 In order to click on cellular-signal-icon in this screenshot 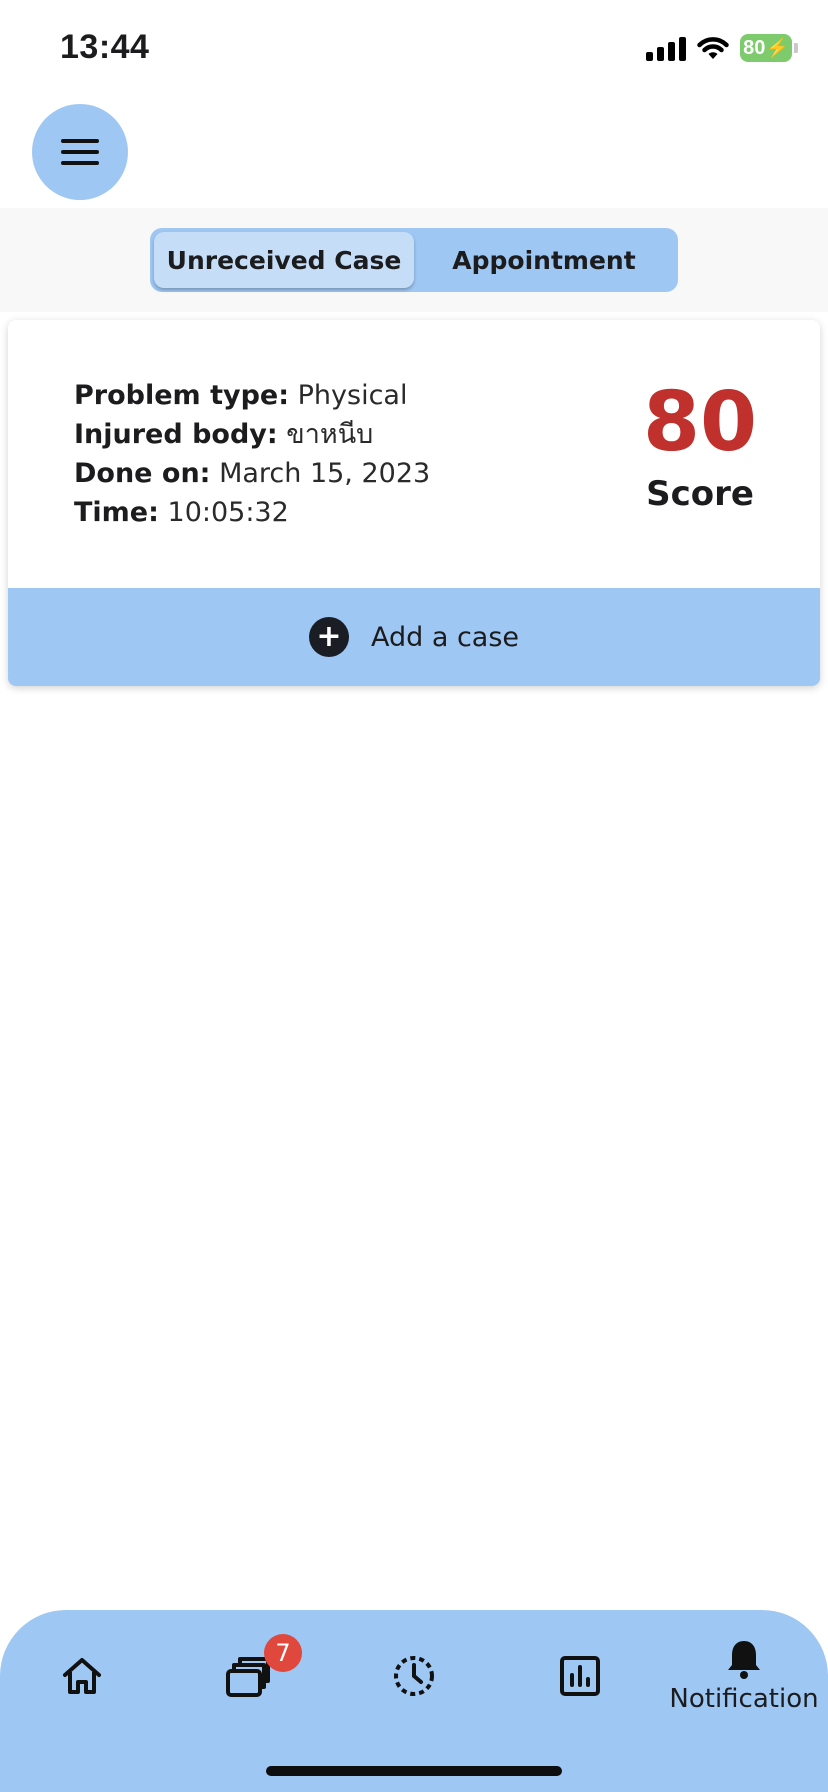, I will do `click(666, 48)`.